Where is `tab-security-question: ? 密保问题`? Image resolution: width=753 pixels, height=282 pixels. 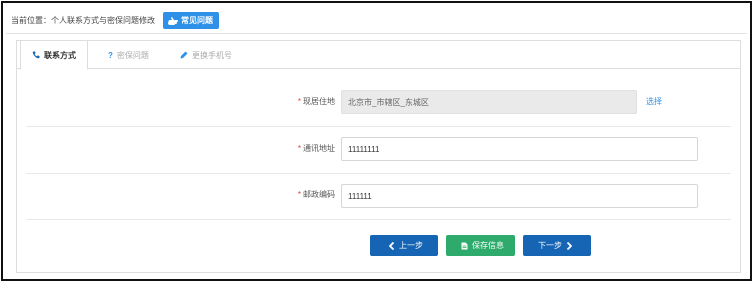 tab-security-question: ? 密保问题 is located at coordinates (128, 55).